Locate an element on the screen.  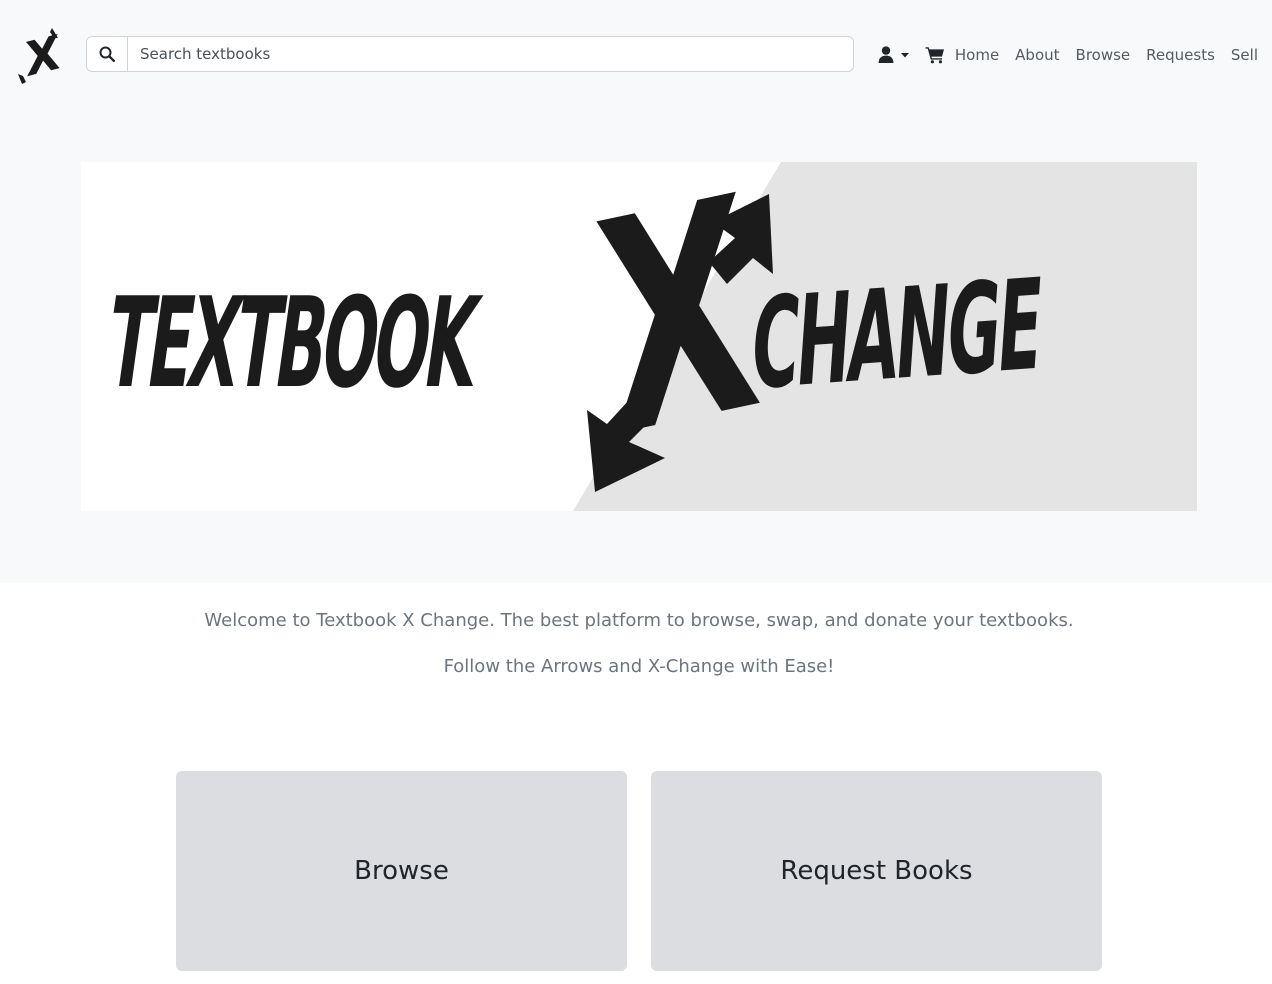
search-icon is located at coordinates (107, 54).